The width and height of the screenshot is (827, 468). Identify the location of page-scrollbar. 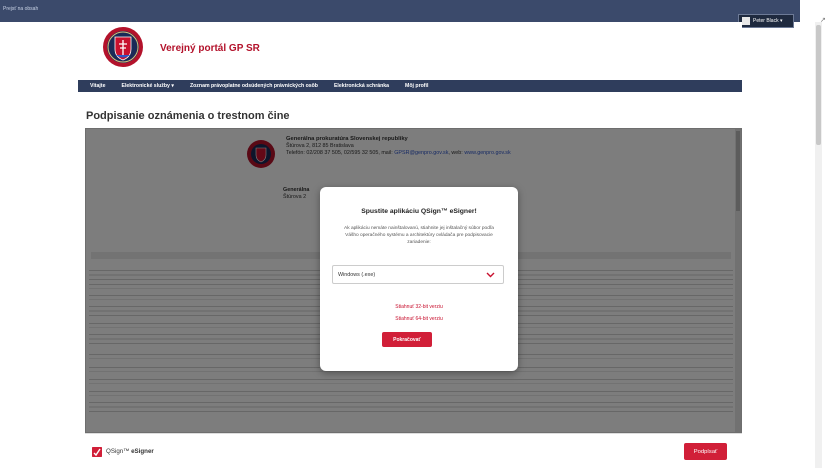
(818, 245).